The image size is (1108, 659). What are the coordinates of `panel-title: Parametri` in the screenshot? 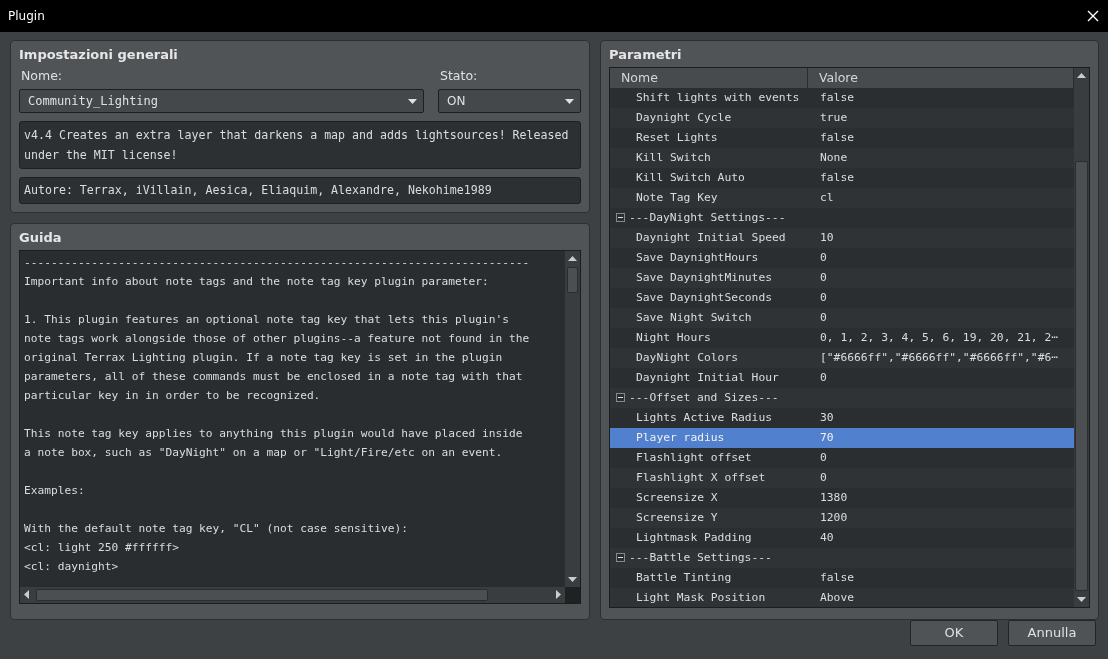 It's located at (646, 55).